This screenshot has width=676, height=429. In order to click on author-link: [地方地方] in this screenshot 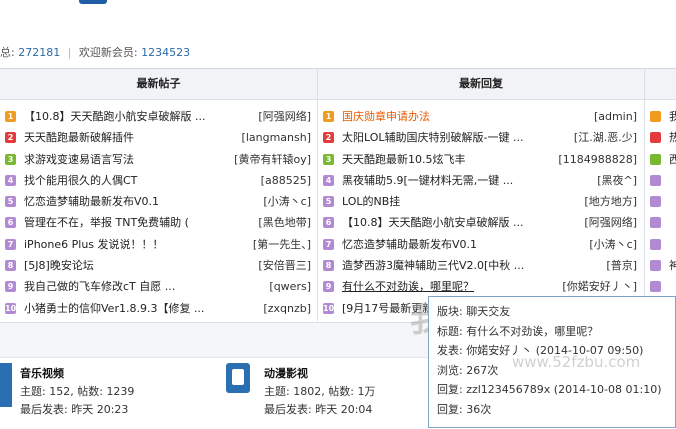, I will do `click(609, 202)`.